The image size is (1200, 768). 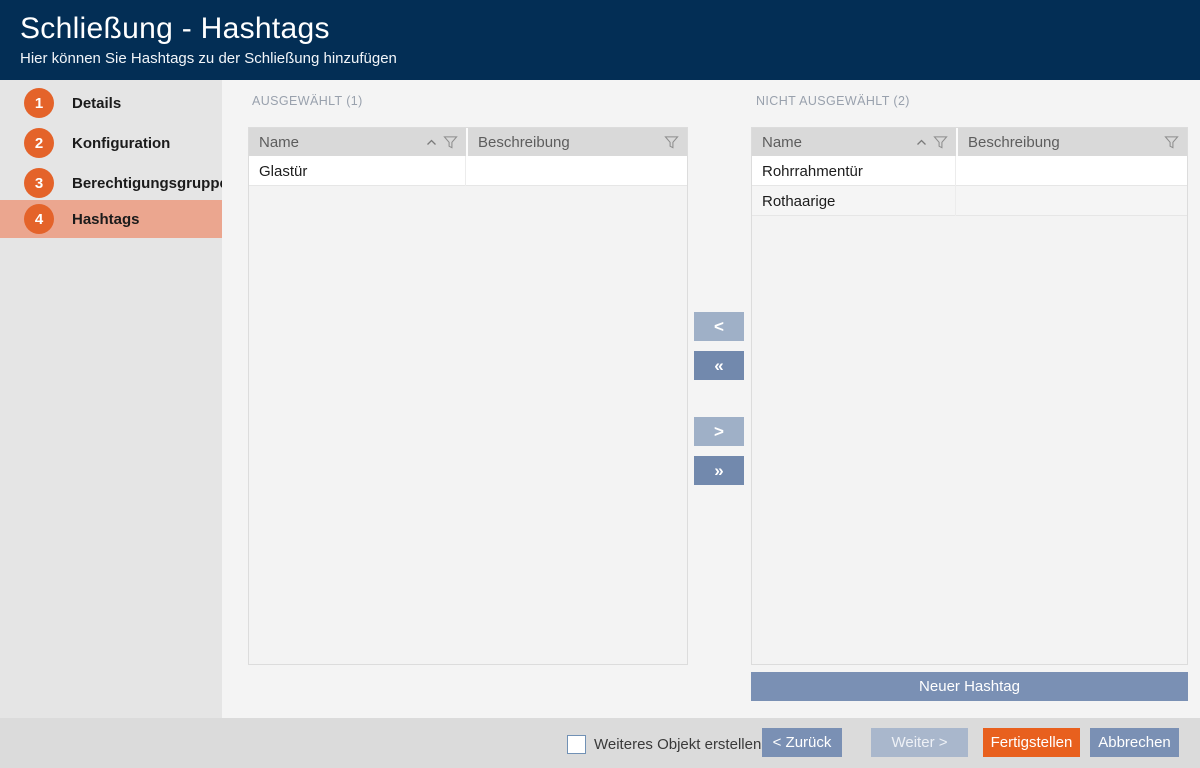 I want to click on step-number-badge: 1, so click(x=39, y=103).